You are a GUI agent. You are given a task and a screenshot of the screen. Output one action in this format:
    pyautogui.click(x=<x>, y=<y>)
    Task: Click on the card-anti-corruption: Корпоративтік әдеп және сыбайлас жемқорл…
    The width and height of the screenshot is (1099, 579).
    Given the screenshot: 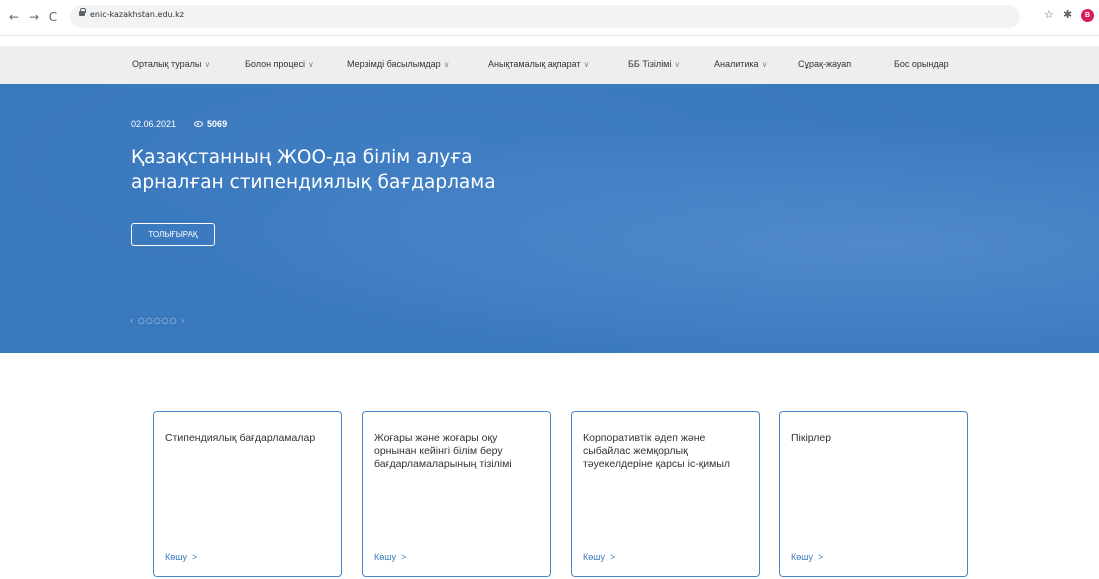 What is the action you would take?
    pyautogui.click(x=665, y=494)
    